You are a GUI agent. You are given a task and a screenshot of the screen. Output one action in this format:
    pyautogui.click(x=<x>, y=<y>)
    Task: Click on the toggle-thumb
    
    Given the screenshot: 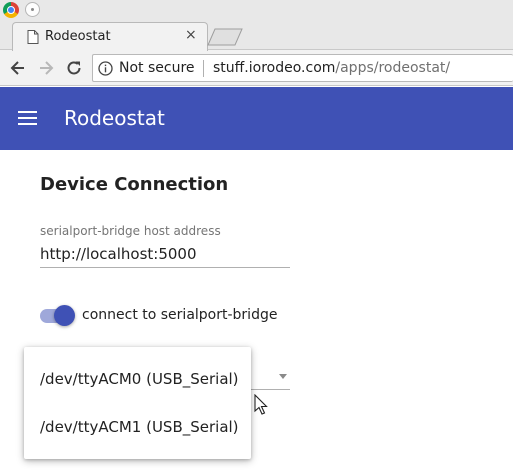 What is the action you would take?
    pyautogui.click(x=64, y=315)
    